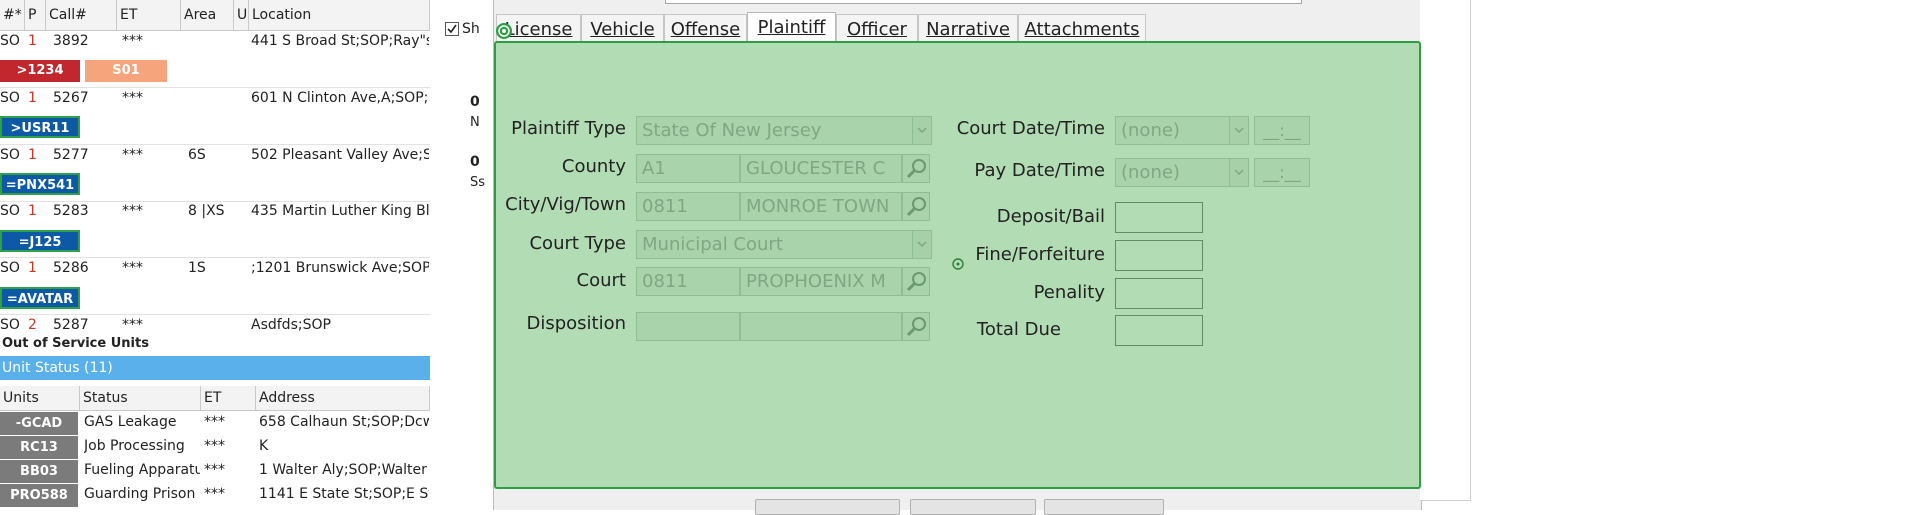  Describe the element at coordinates (32, 268) in the screenshot. I see `row4-priority: 1` at that location.